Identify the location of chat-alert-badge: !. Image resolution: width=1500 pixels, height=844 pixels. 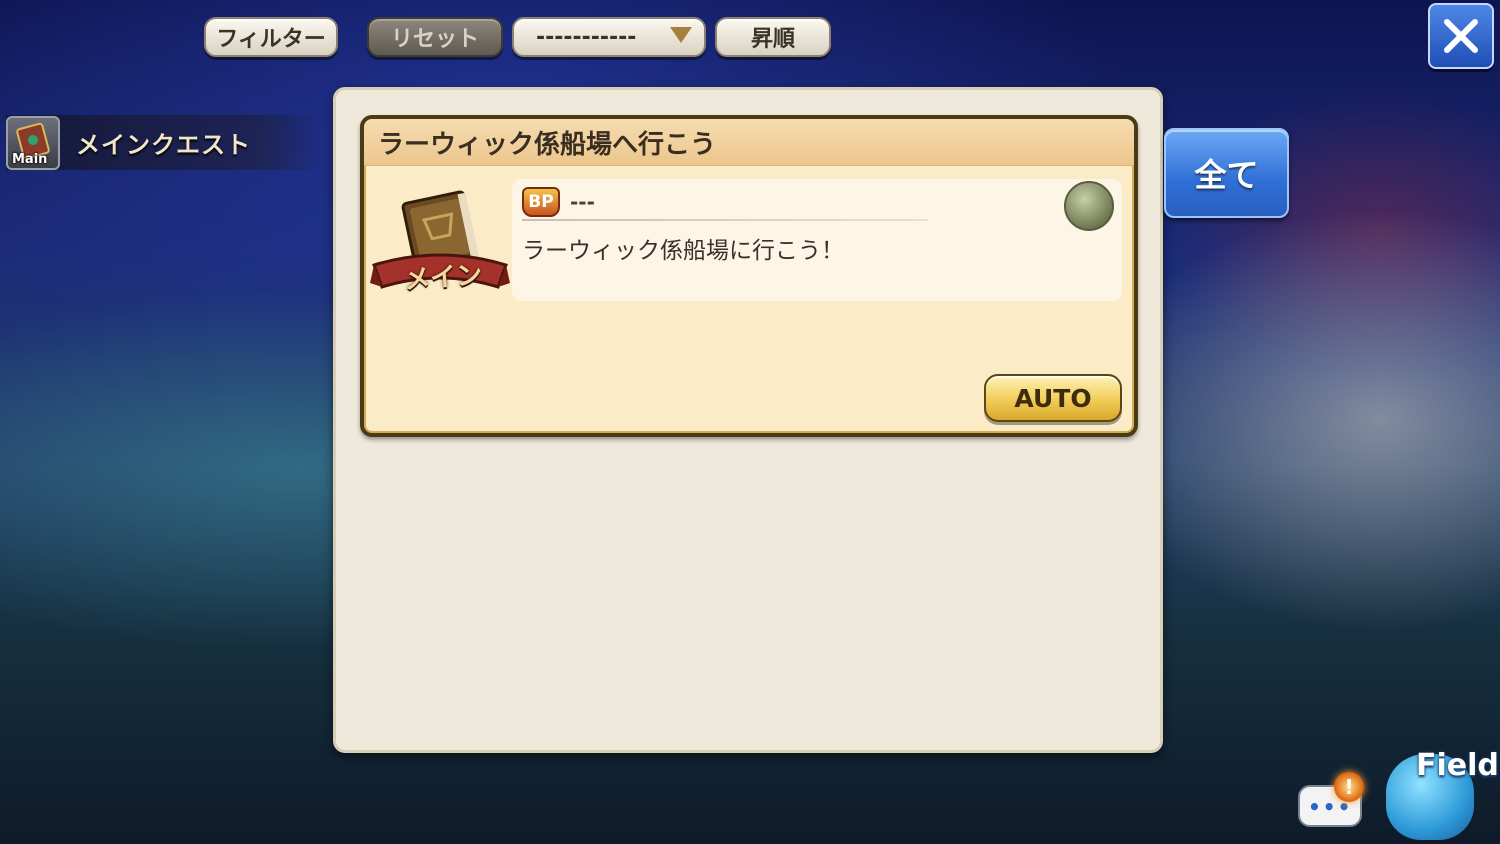
(1349, 787).